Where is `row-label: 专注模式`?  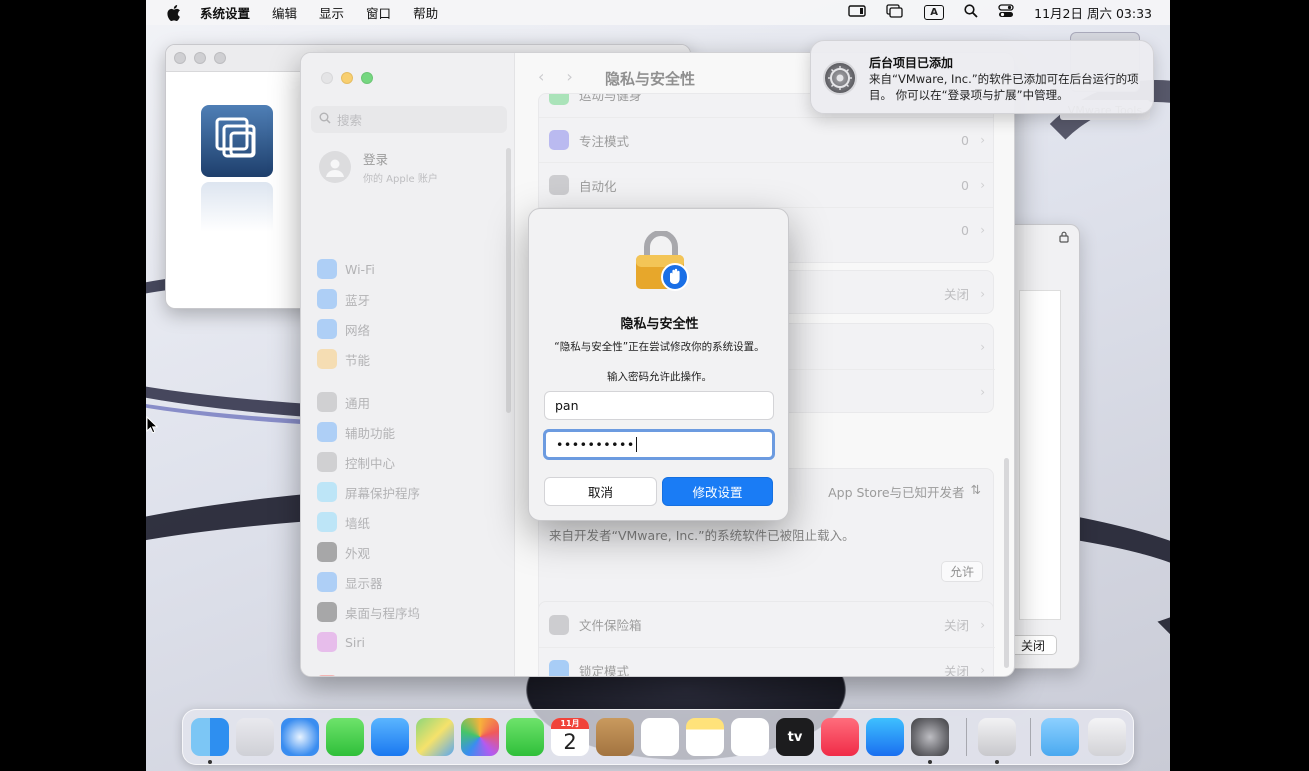
row-label: 专注模式 is located at coordinates (604, 141).